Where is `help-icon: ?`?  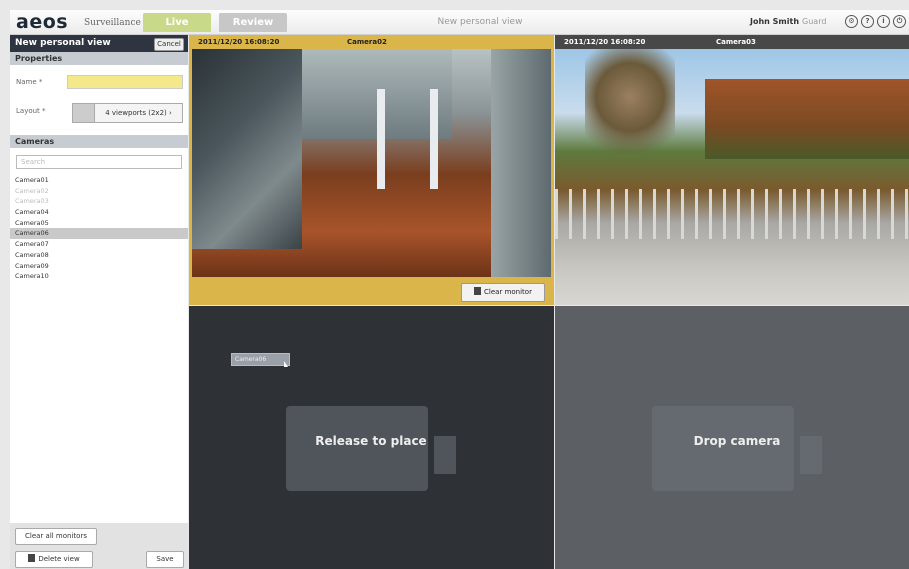
help-icon: ? is located at coordinates (867, 21).